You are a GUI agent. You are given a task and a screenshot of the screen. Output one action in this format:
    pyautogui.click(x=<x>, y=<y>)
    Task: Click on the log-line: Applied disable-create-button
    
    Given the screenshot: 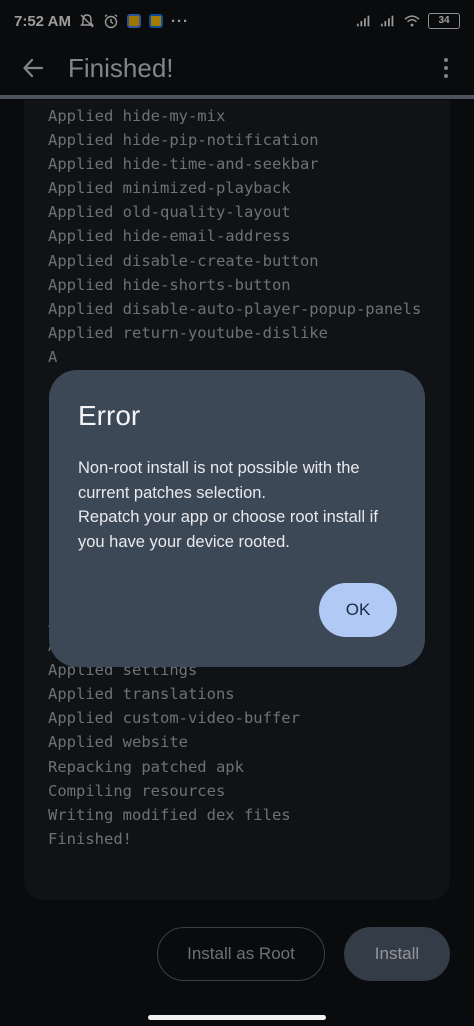 What is the action you would take?
    pyautogui.click(x=183, y=260)
    